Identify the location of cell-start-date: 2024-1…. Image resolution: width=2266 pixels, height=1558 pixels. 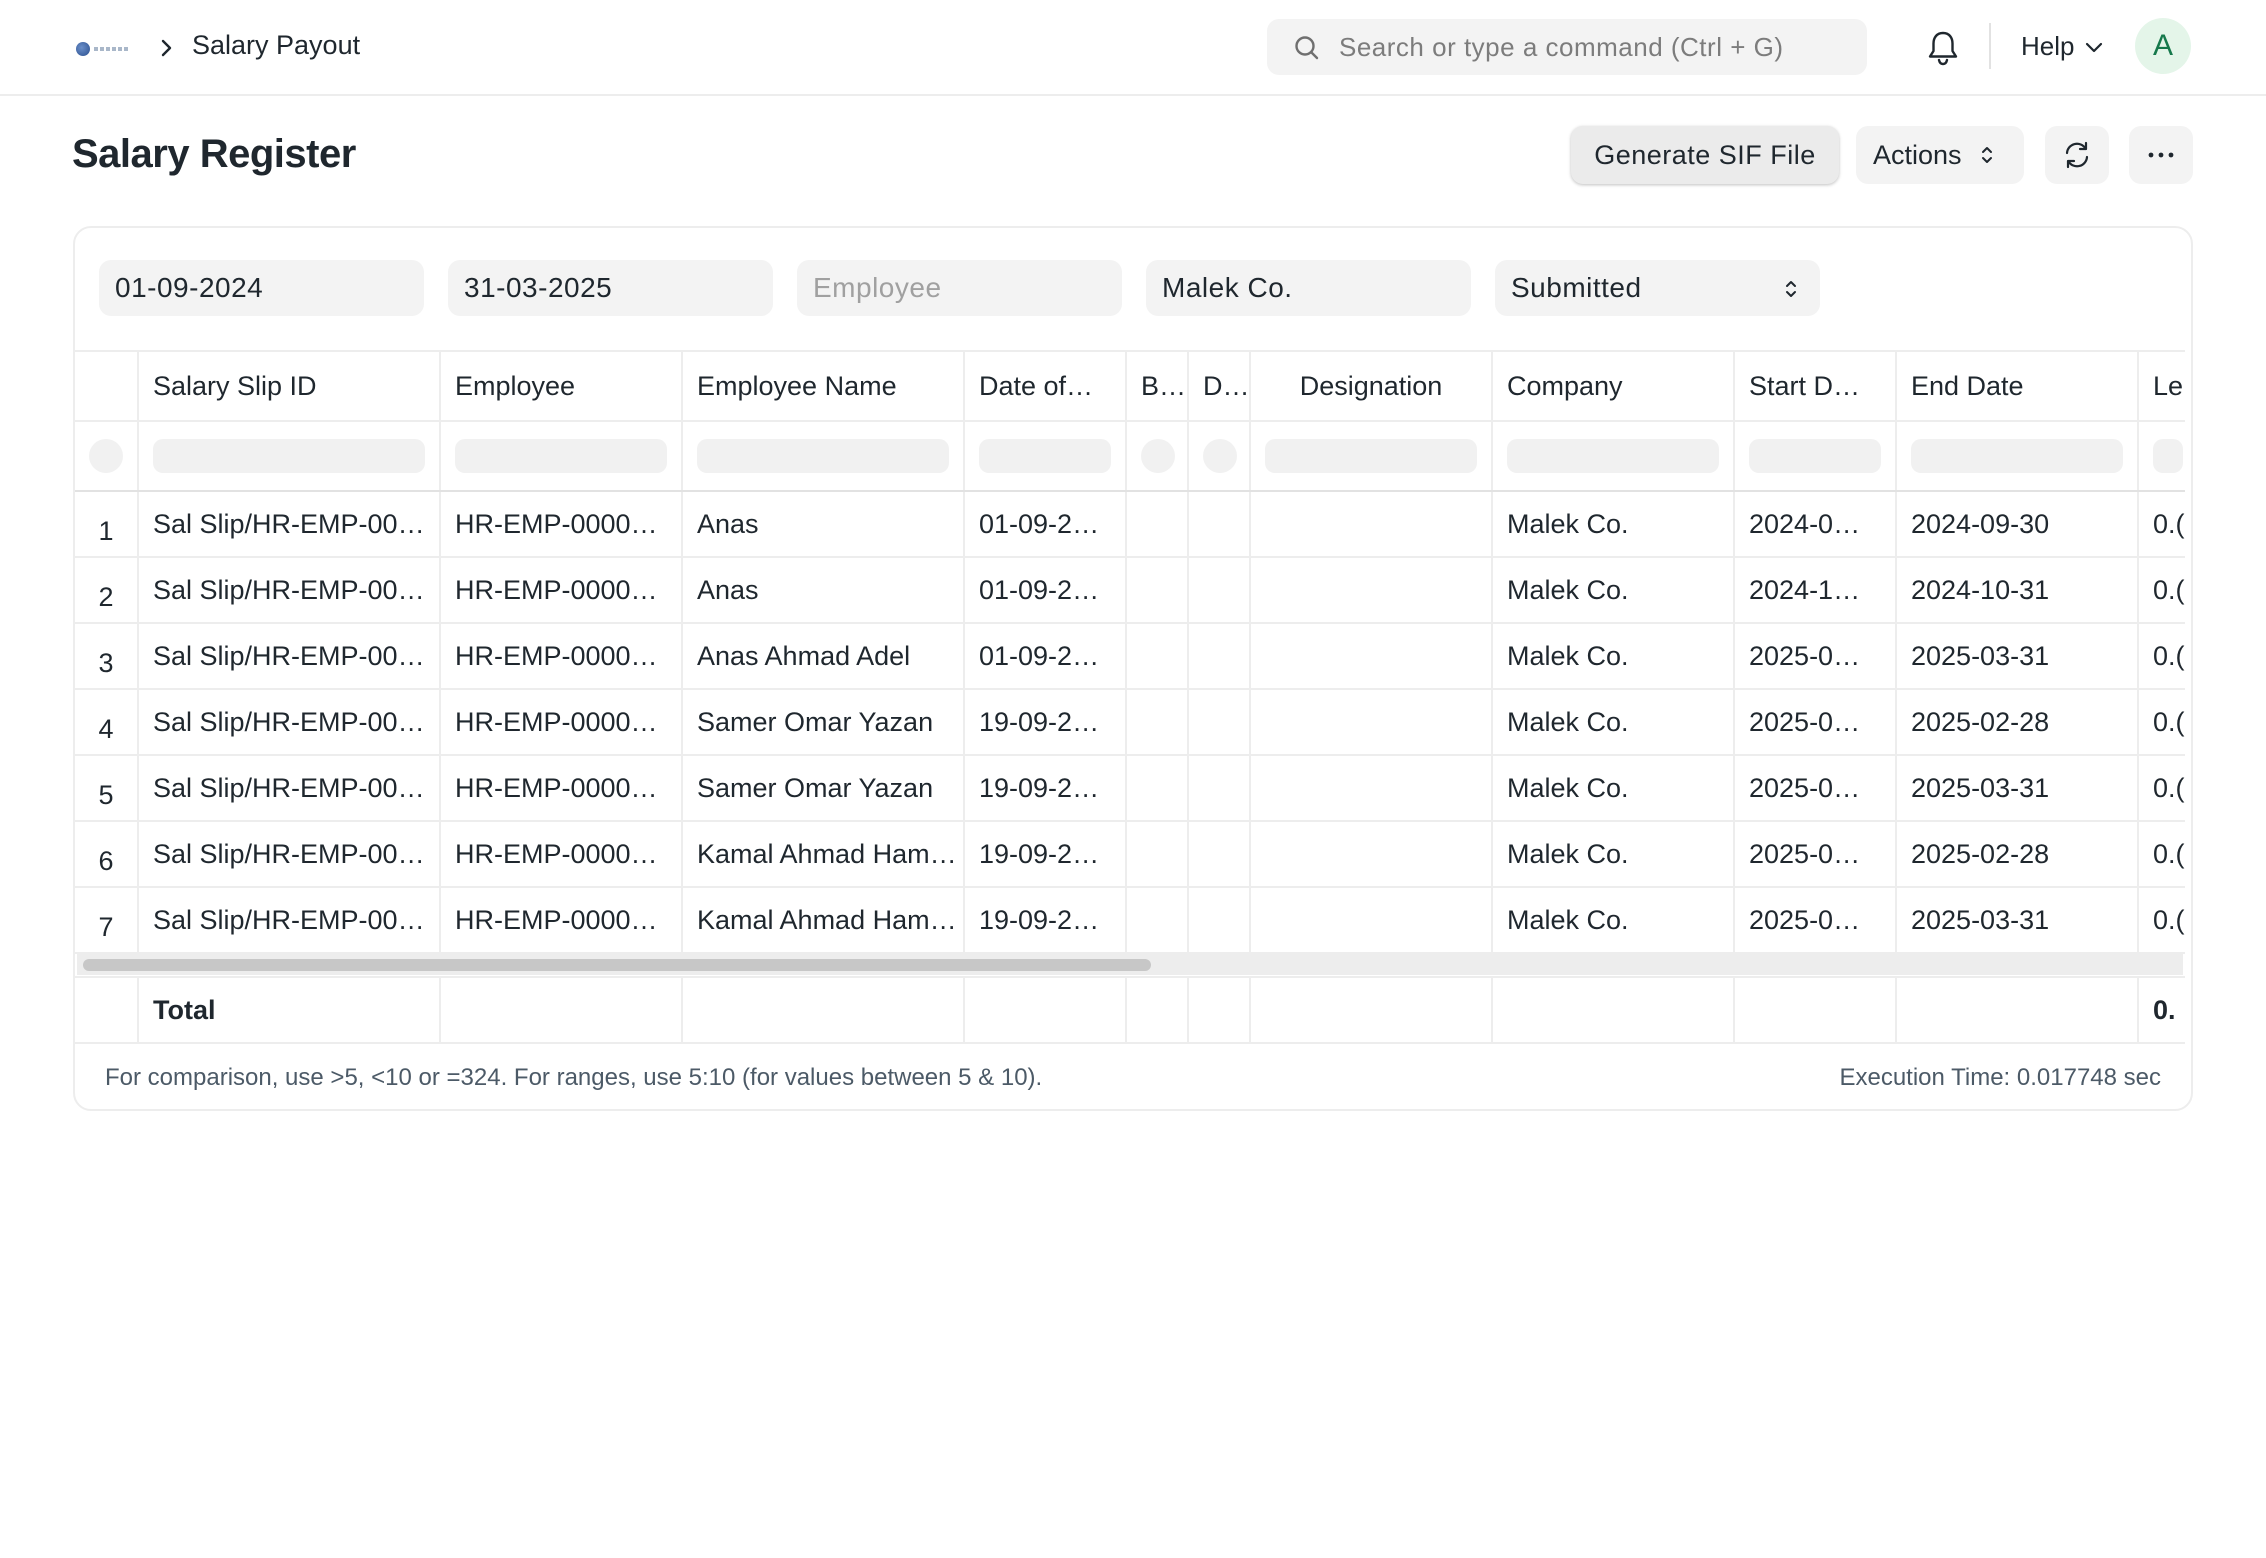
(1816, 590).